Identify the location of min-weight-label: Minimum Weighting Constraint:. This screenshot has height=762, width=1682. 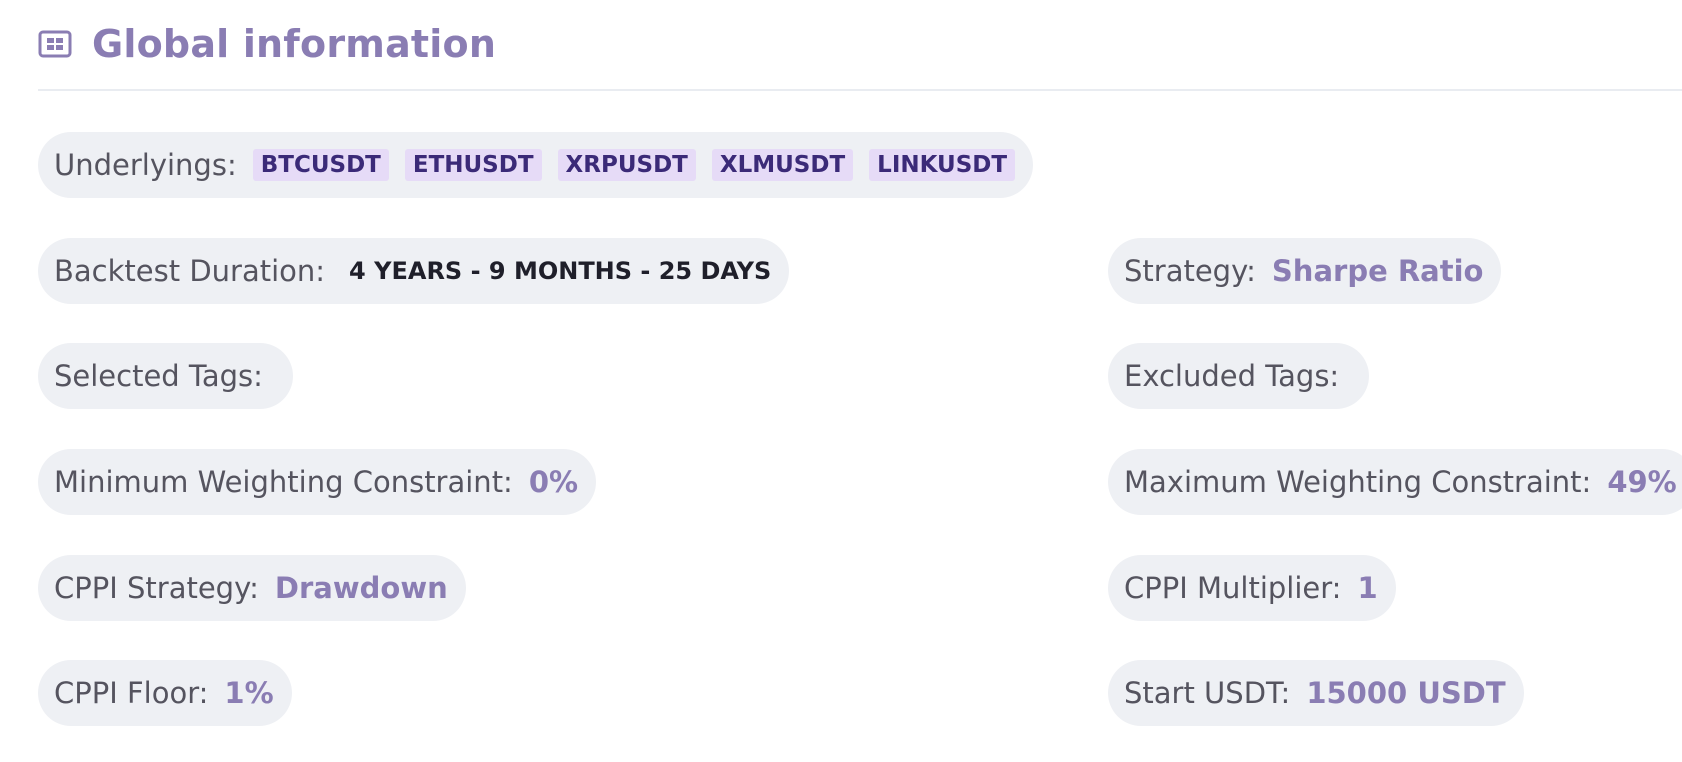
(283, 482).